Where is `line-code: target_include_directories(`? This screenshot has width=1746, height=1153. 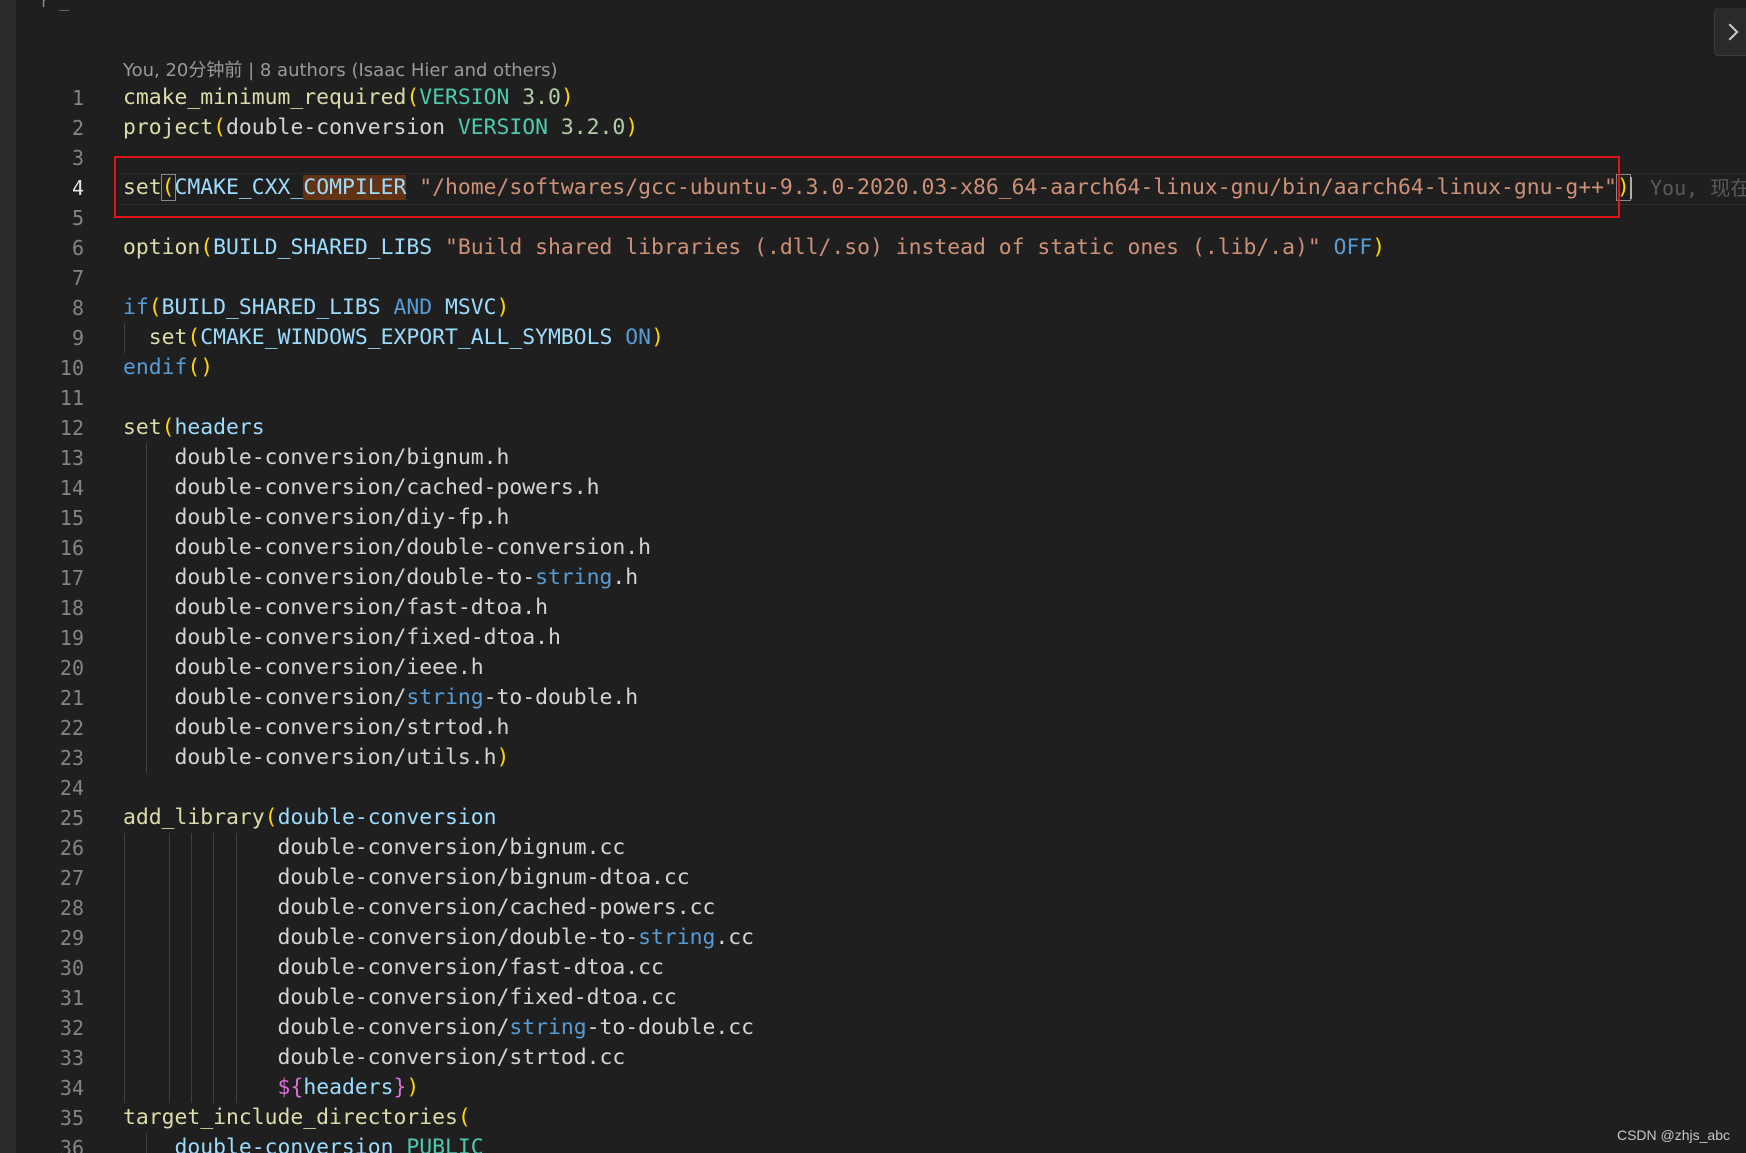 line-code: target_include_directories( is located at coordinates (297, 1118).